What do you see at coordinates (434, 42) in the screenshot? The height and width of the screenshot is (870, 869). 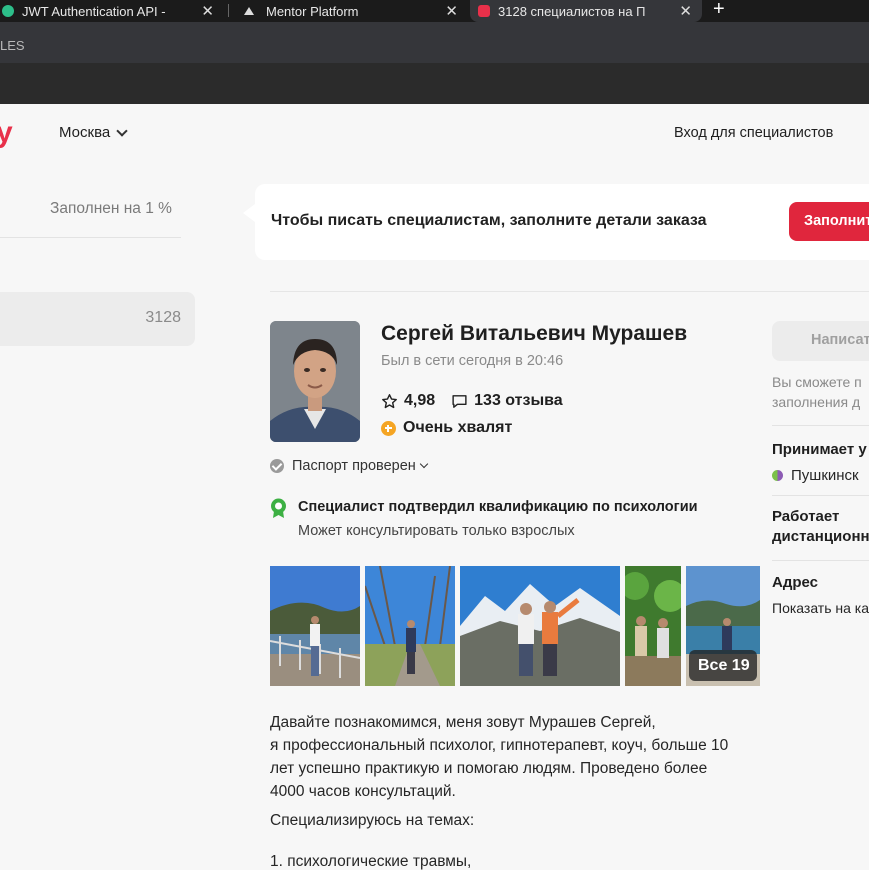 I see `bookmarks-bar: LES` at bounding box center [434, 42].